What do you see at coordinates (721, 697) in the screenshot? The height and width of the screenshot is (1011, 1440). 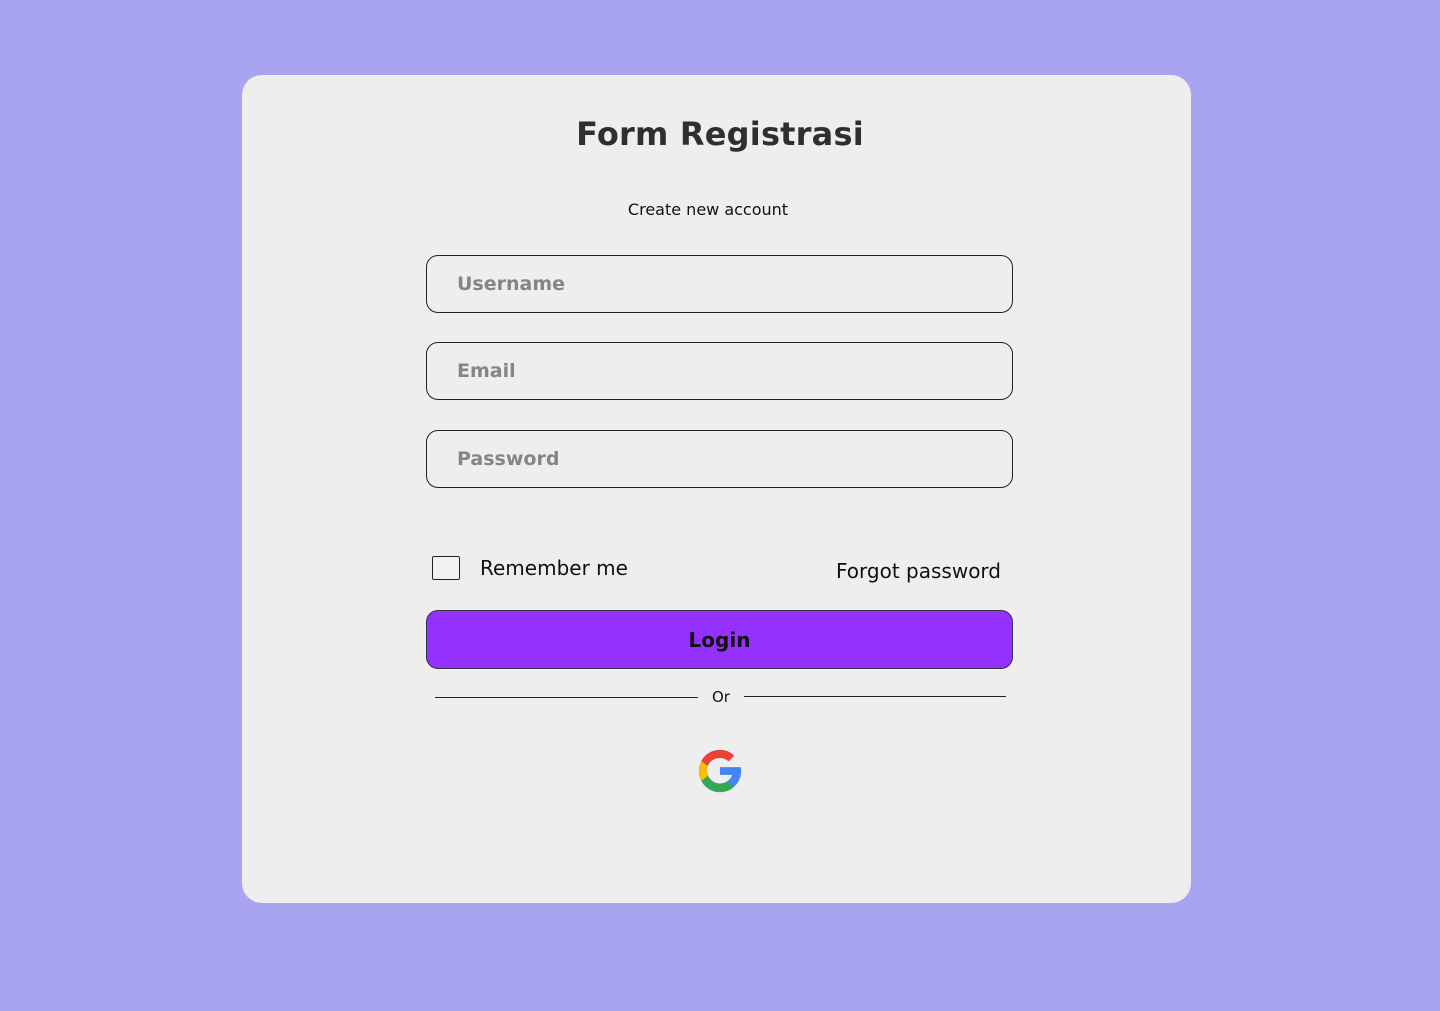 I see `divider-label: Or` at bounding box center [721, 697].